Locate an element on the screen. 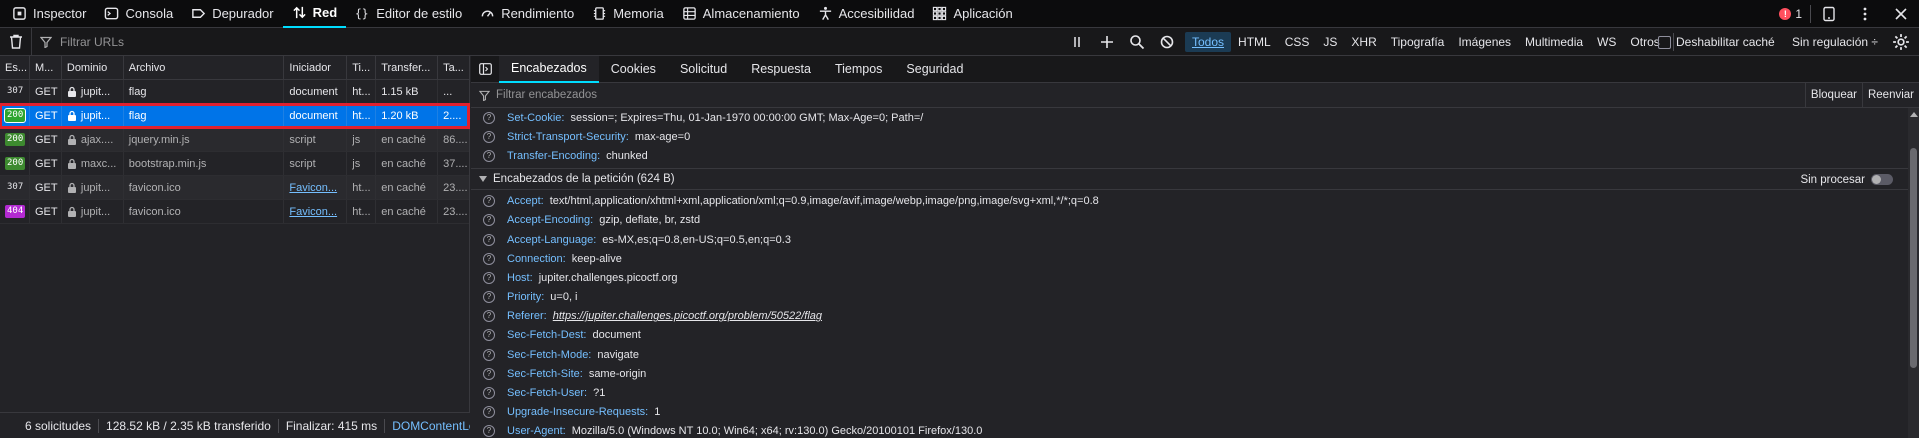 This screenshot has height=438, width=1919. header-value: document is located at coordinates (616, 335).